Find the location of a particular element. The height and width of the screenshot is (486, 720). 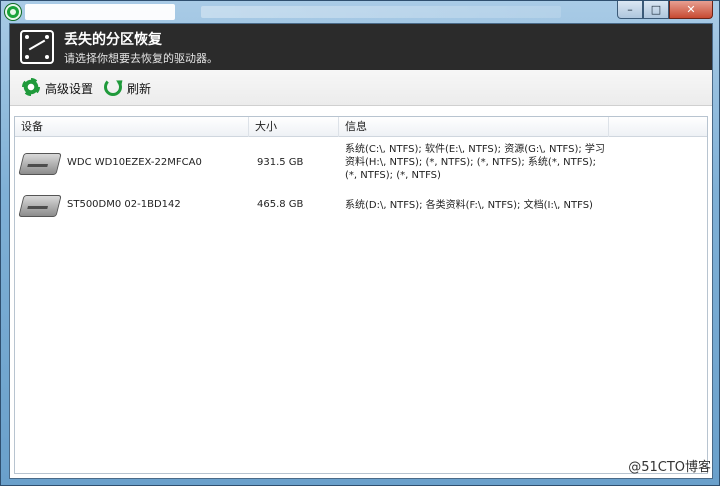

page-subtitle: 请选择你想要去恢复的驱动器。 is located at coordinates (141, 58).